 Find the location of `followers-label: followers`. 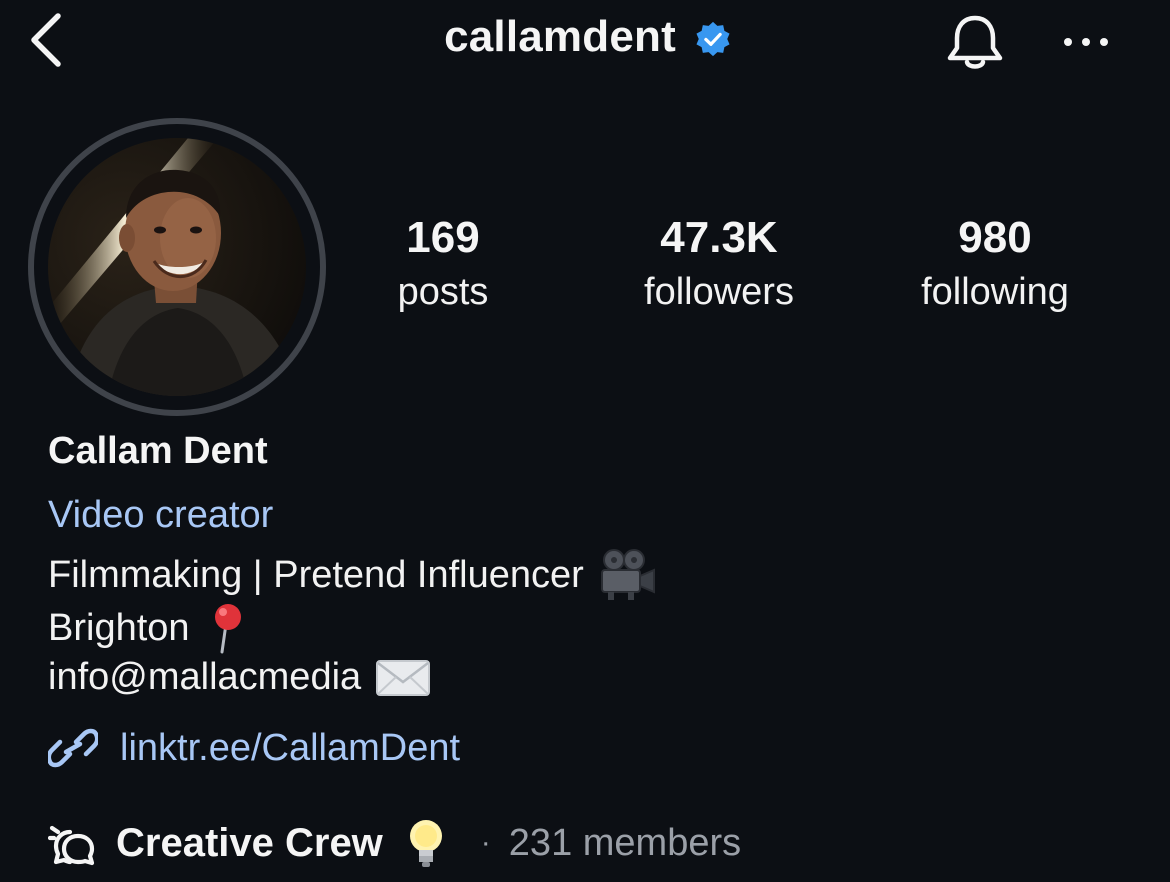

followers-label: followers is located at coordinates (719, 292).